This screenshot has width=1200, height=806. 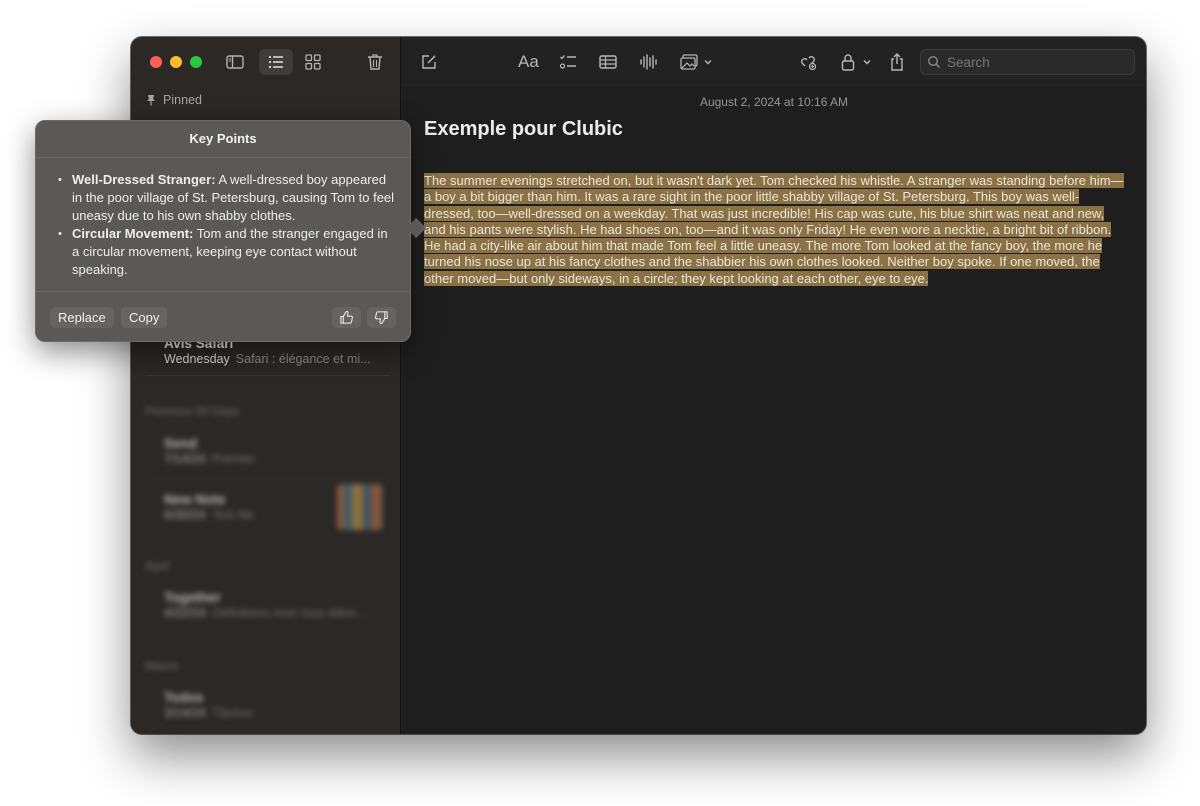 What do you see at coordinates (182, 100) in the screenshot?
I see `pinned-label: Pinned` at bounding box center [182, 100].